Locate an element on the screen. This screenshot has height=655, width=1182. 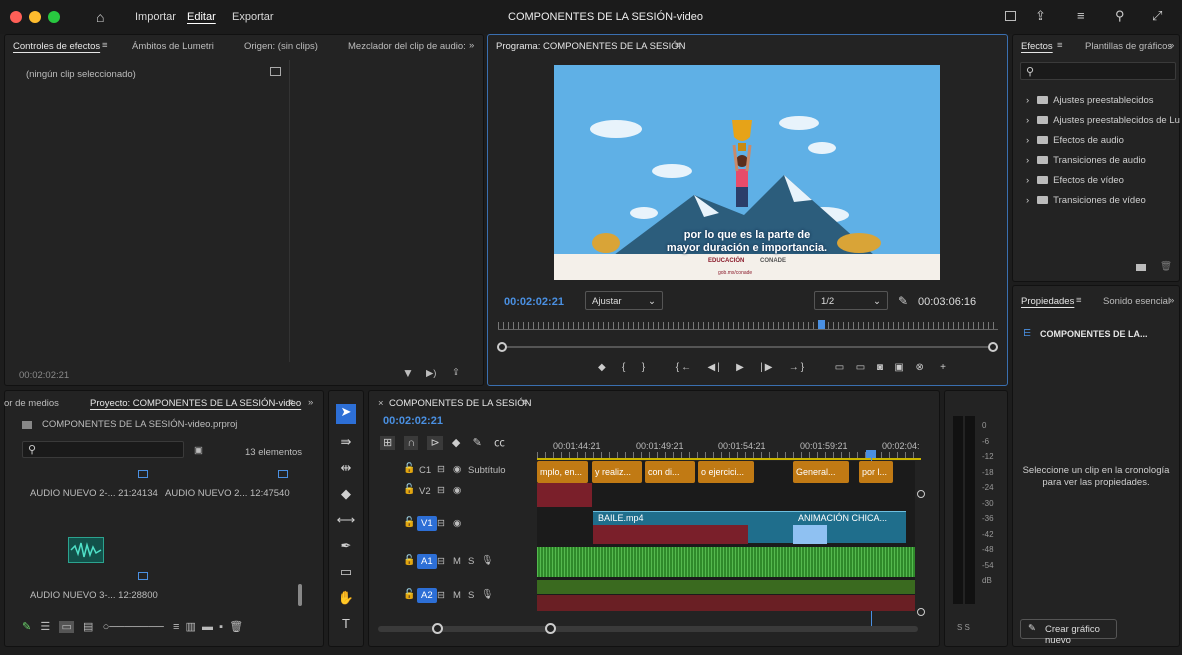
type-tool-icon: T is located at coordinates (346, 626).